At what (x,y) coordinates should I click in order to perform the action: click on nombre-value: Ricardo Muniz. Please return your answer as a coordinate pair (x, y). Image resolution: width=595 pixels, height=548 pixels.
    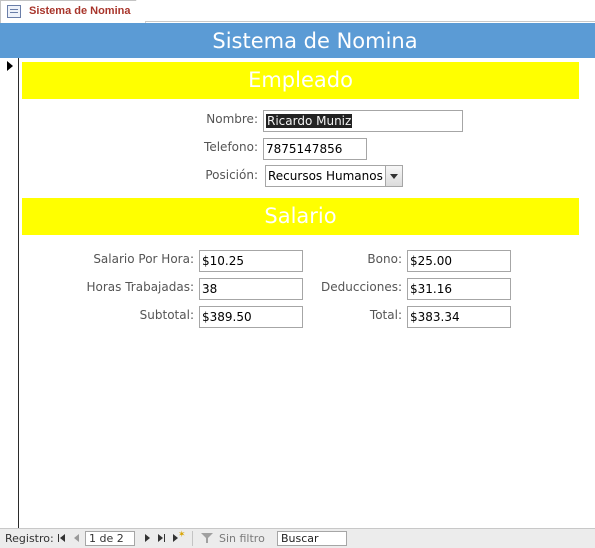
    Looking at the image, I should click on (309, 121).